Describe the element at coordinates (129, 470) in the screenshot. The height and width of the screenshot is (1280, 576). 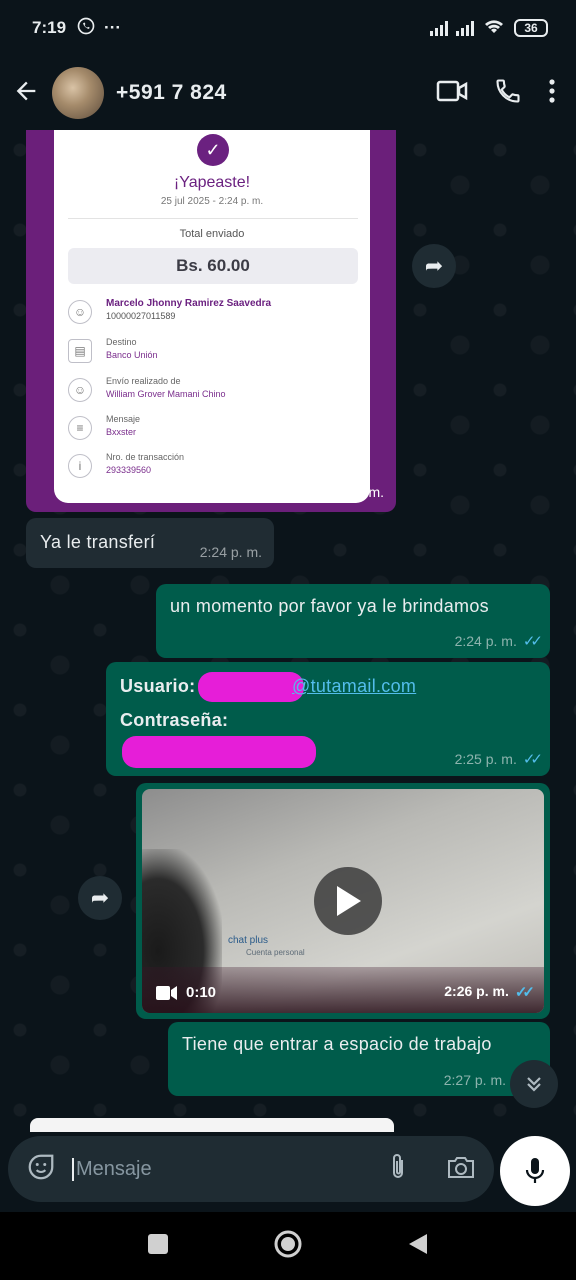
I see `receipt-row-value: 293339560` at that location.